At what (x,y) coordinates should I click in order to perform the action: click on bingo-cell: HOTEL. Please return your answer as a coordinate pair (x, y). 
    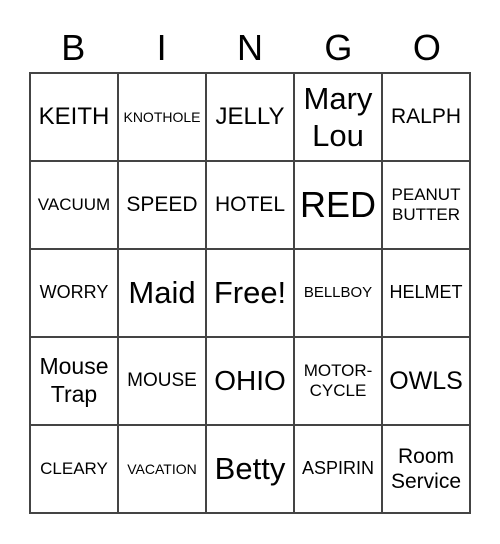
    Looking at the image, I should click on (250, 205).